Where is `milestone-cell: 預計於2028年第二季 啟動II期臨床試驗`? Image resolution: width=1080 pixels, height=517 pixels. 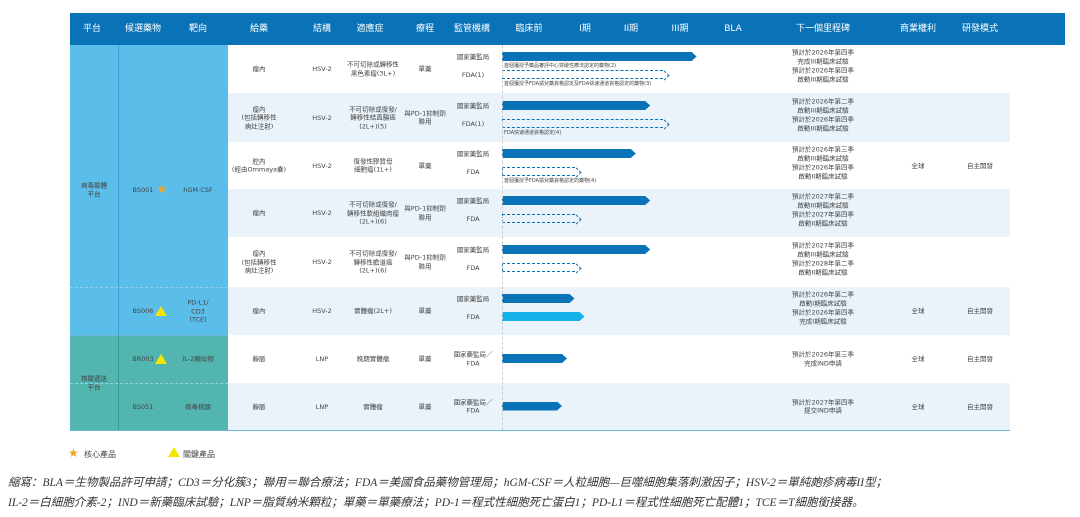 milestone-cell: 預計於2028年第二季 啟動II期臨床試驗 is located at coordinates (823, 268).